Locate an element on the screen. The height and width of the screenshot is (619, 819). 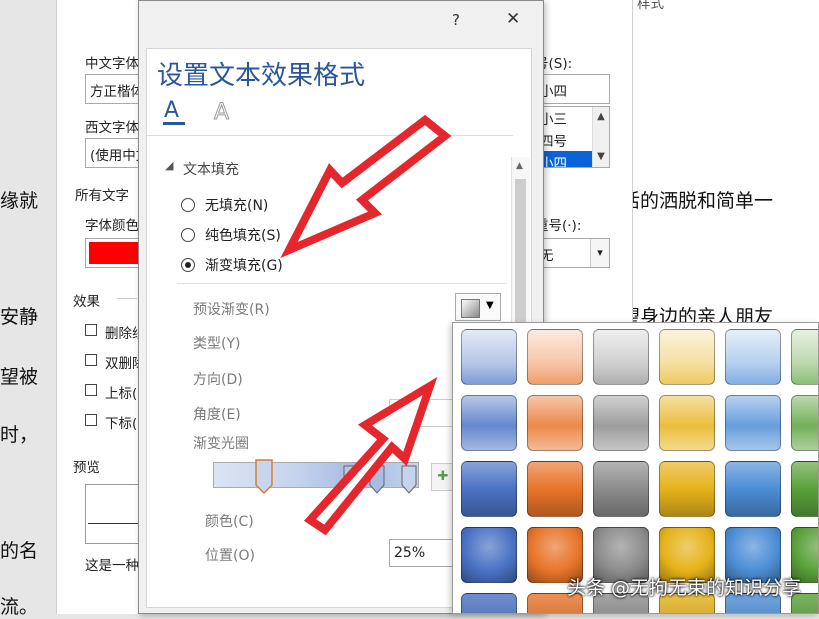
watermark: 头条 @无拘无束的知识分享 is located at coordinates (683, 588).